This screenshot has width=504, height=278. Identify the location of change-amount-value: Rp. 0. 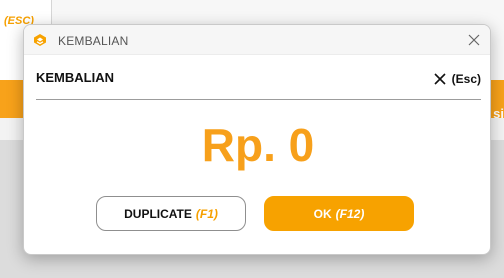
(258, 145).